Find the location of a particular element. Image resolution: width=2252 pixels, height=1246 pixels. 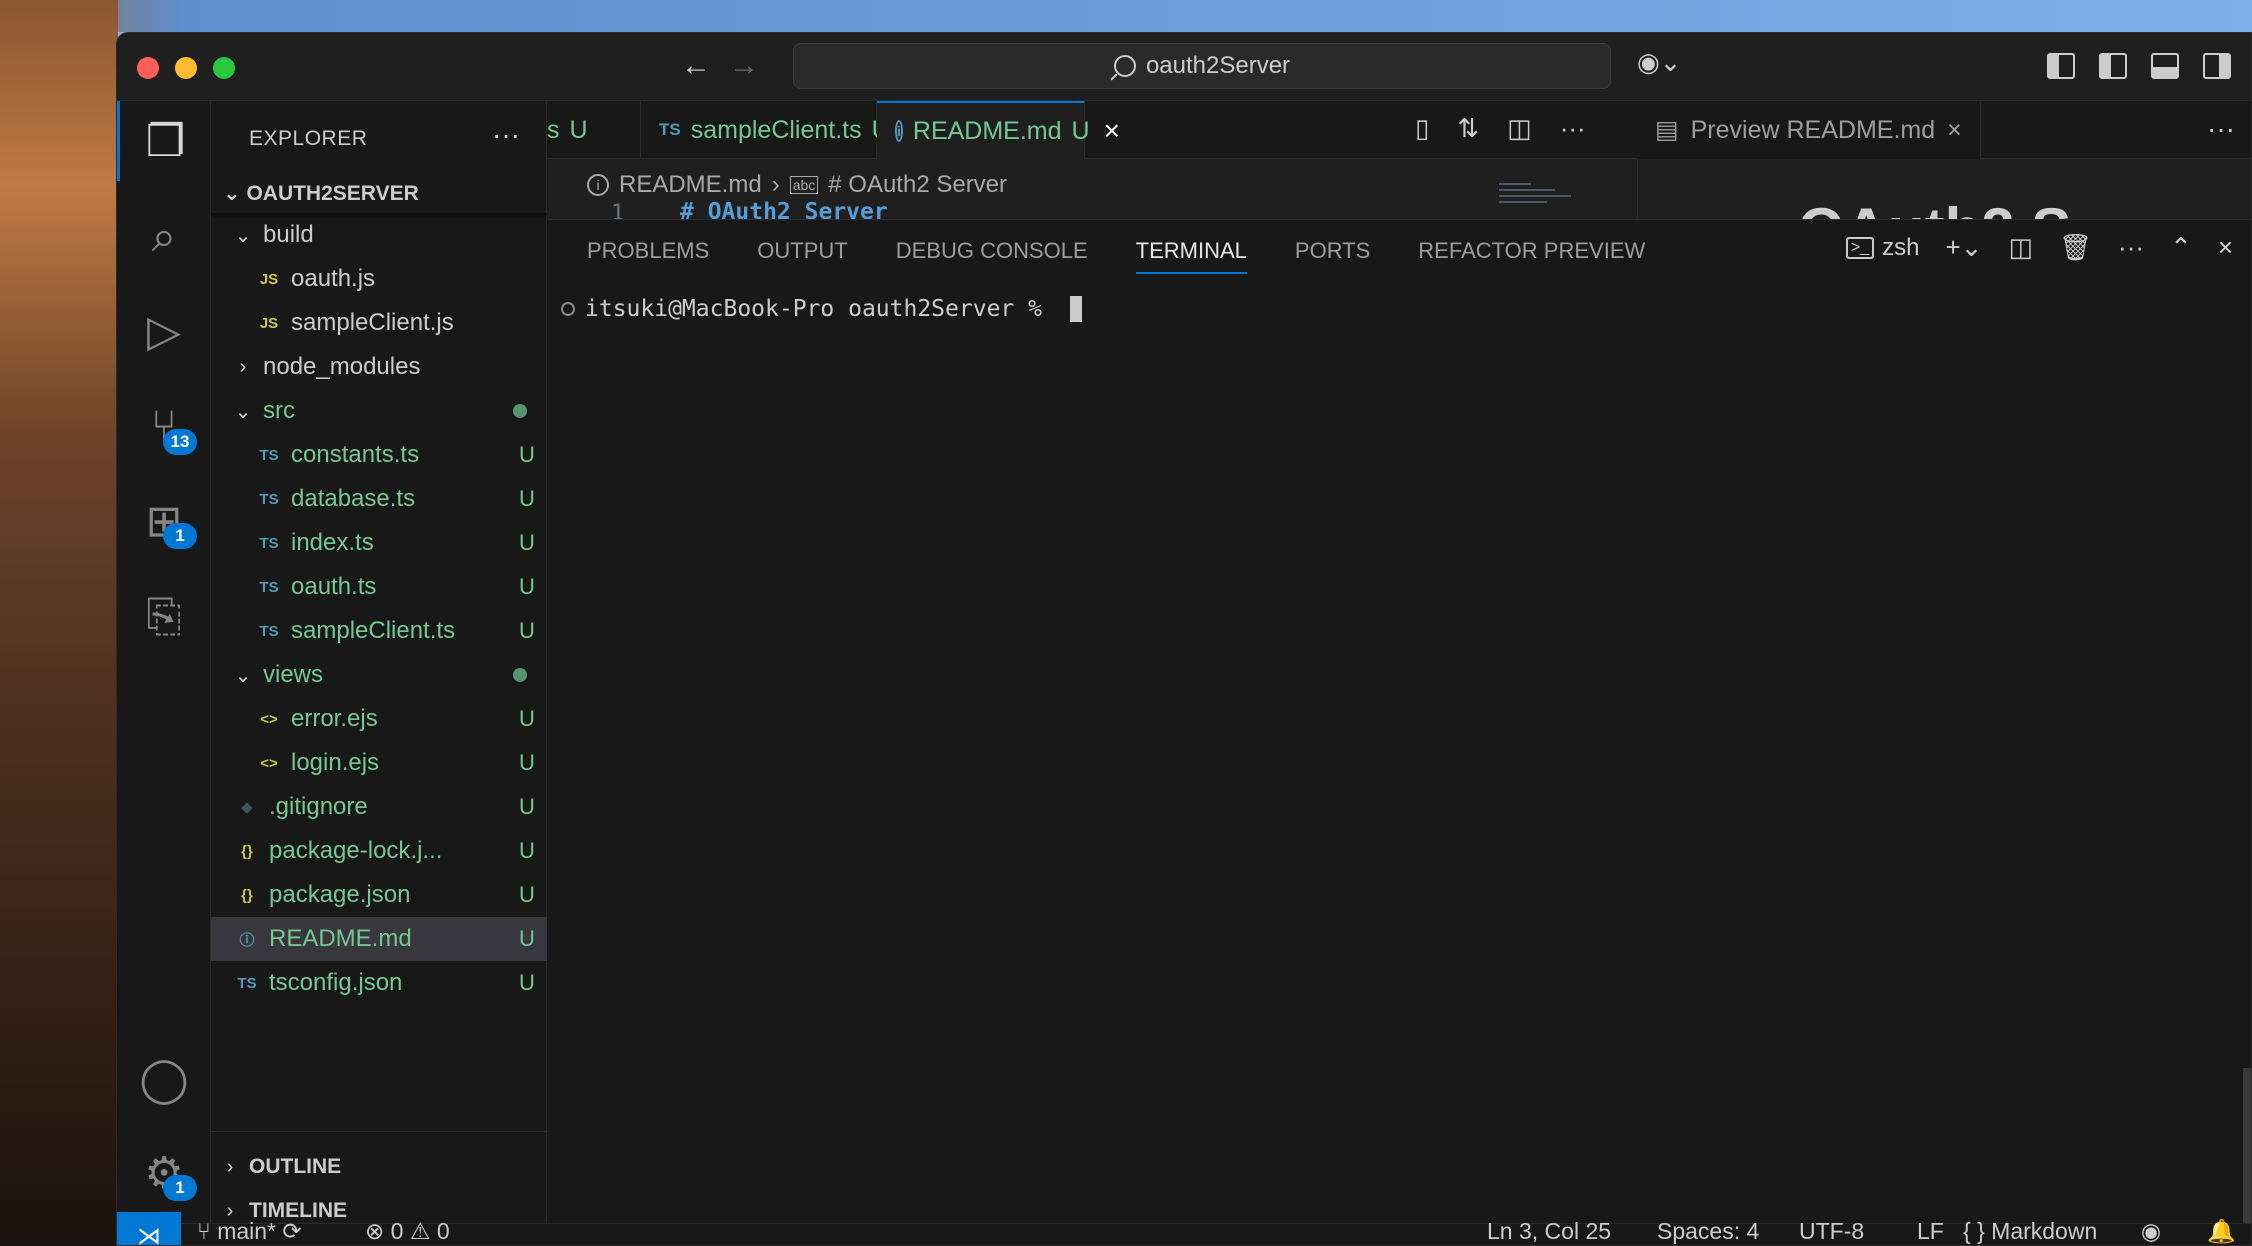

file-item: ◆ .gitignore U is located at coordinates (379, 807).